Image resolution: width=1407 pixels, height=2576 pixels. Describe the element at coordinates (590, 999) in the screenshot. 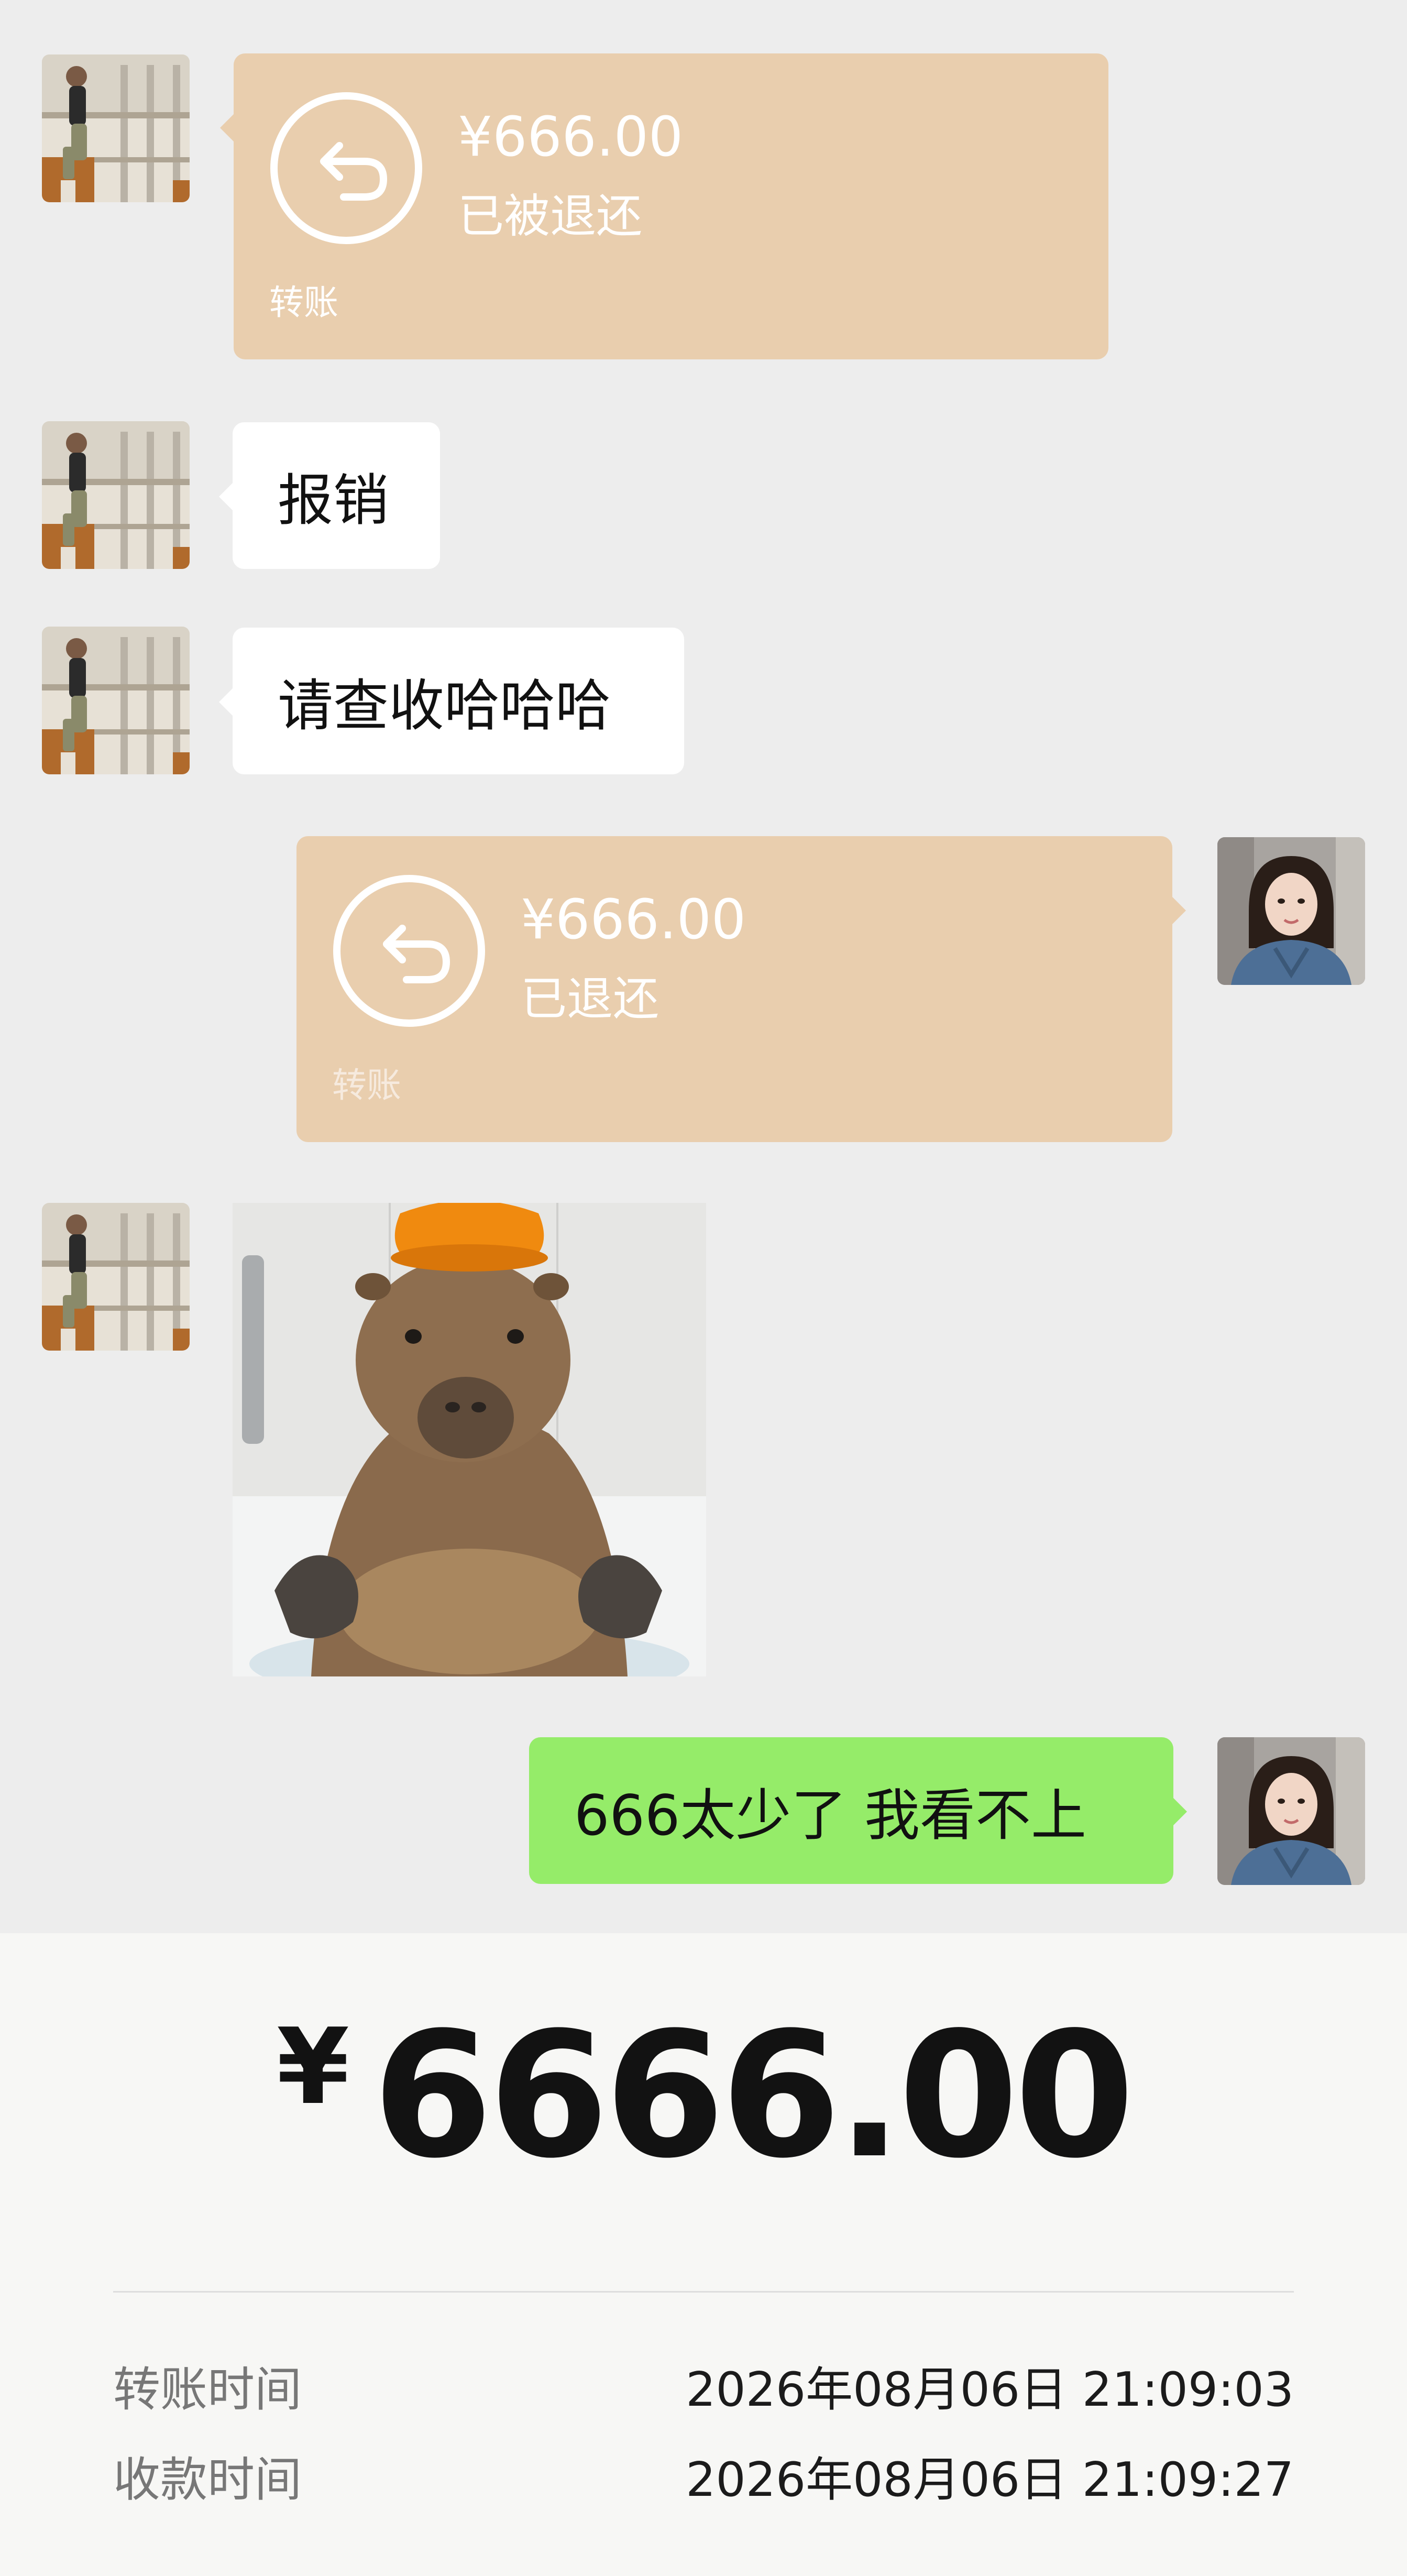

I see `transfer-status: 已退还` at that location.